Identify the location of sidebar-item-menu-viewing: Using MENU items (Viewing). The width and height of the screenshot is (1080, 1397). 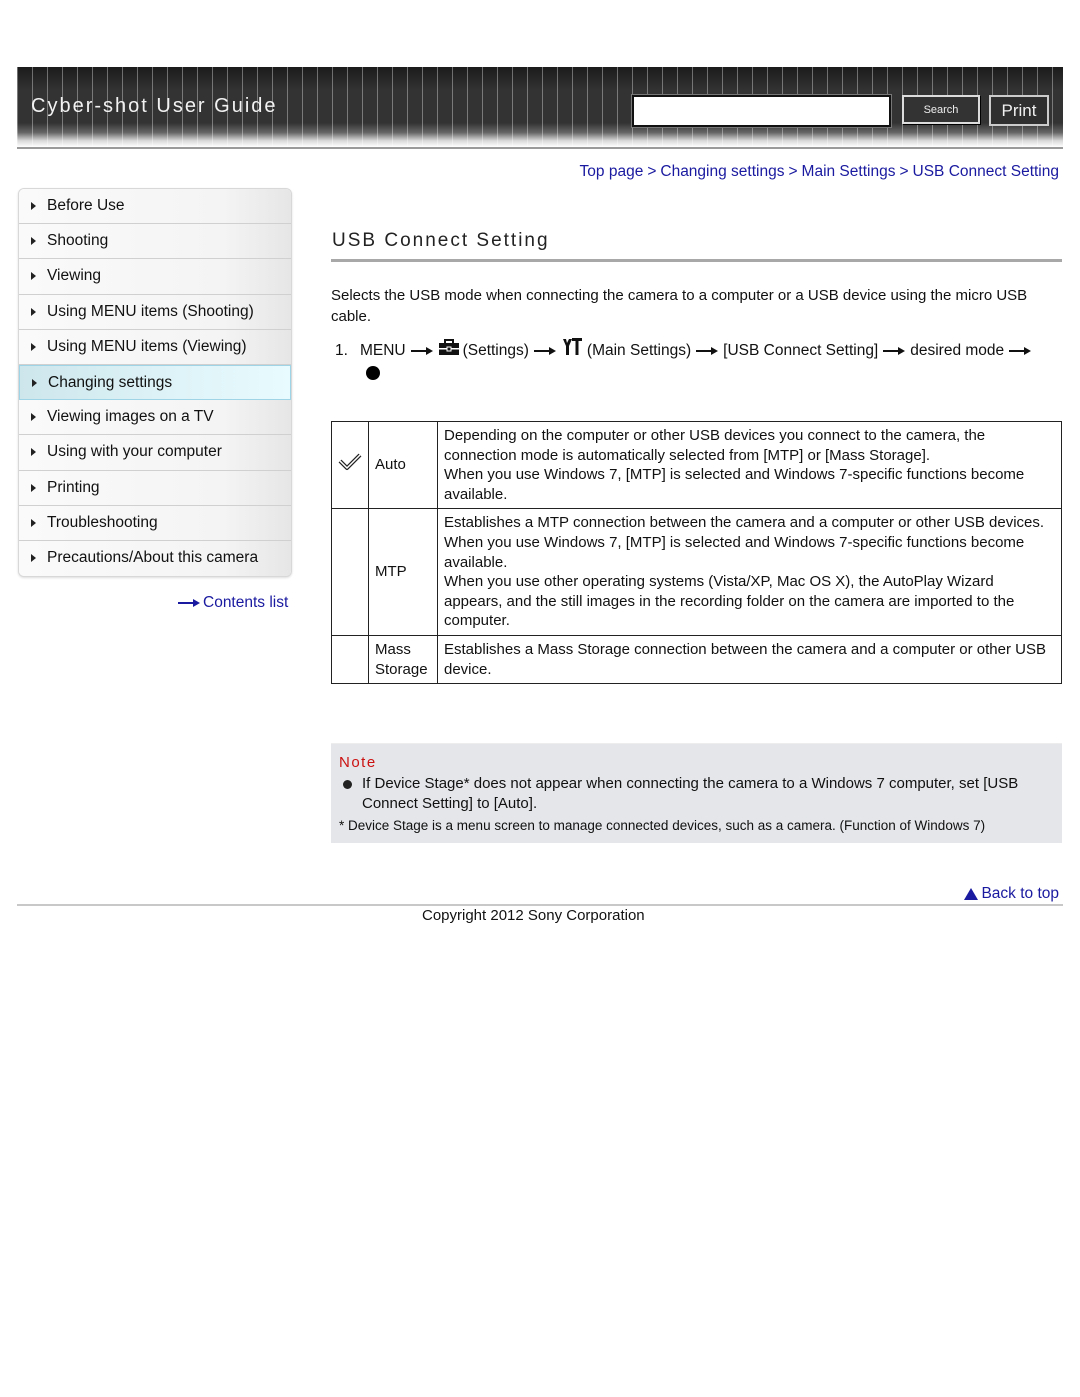
(155, 347).